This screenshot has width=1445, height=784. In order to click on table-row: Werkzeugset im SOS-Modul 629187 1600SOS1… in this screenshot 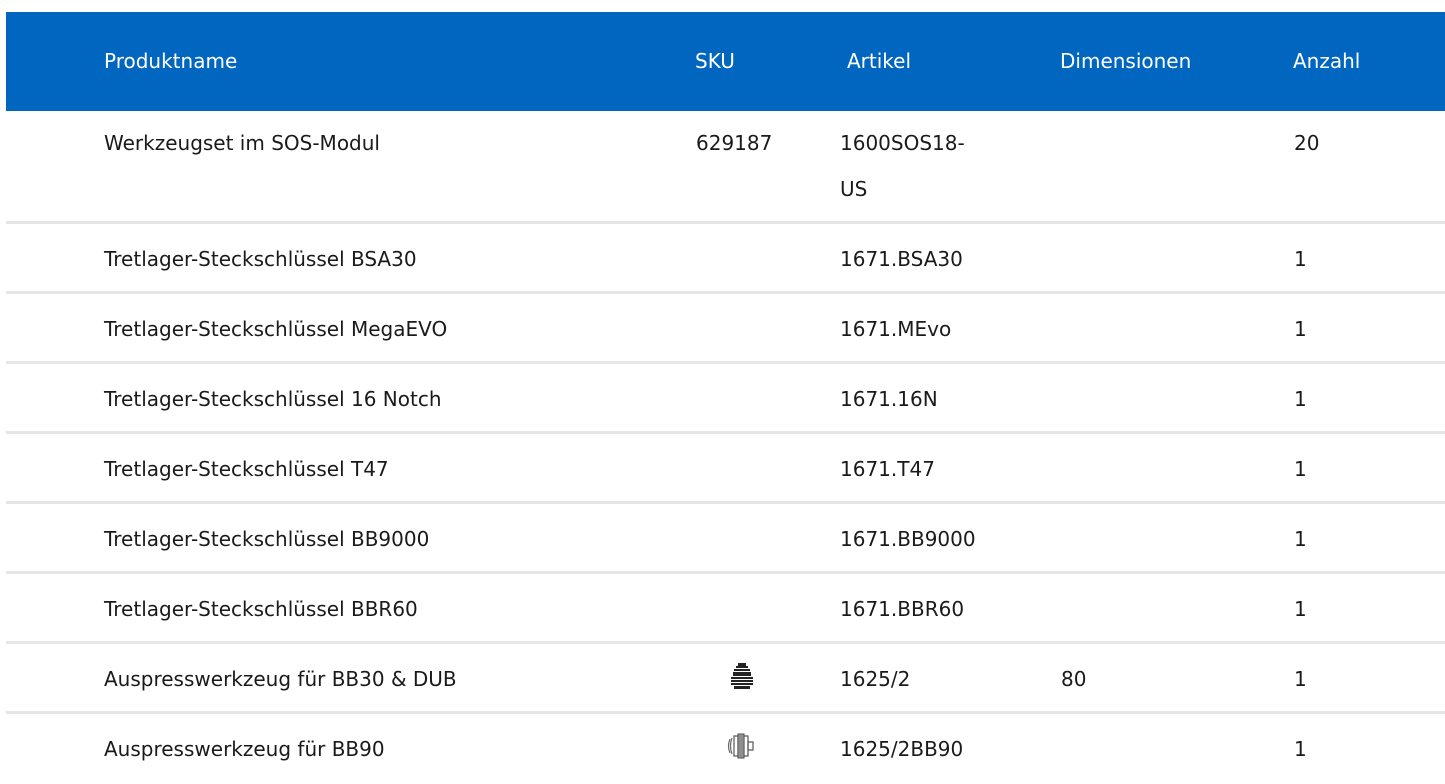, I will do `click(725, 167)`.